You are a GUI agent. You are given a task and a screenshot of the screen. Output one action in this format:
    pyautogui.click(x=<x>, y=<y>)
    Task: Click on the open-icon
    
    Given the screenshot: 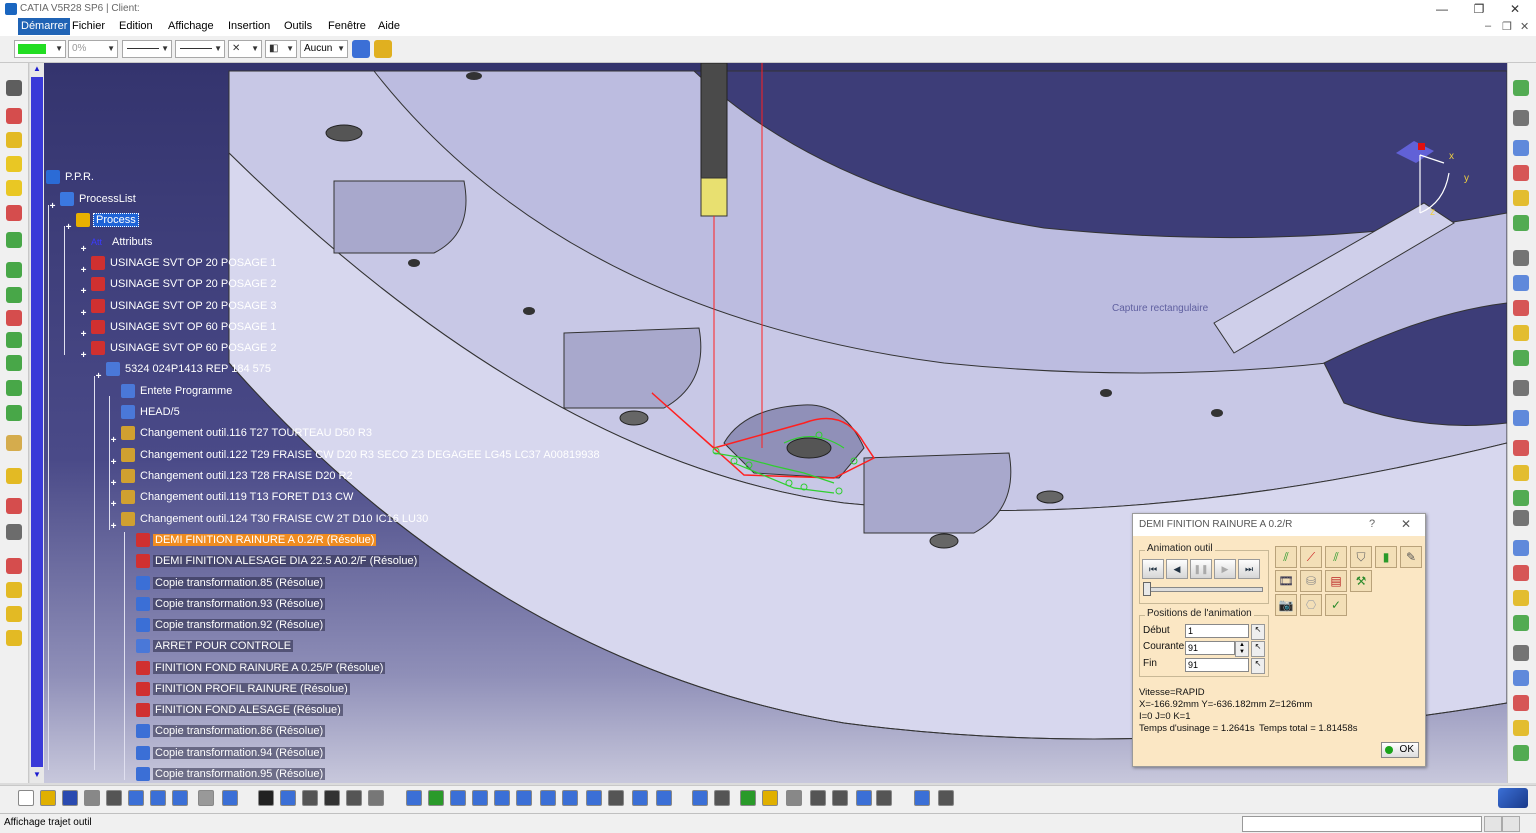 What is the action you would take?
    pyautogui.click(x=48, y=798)
    